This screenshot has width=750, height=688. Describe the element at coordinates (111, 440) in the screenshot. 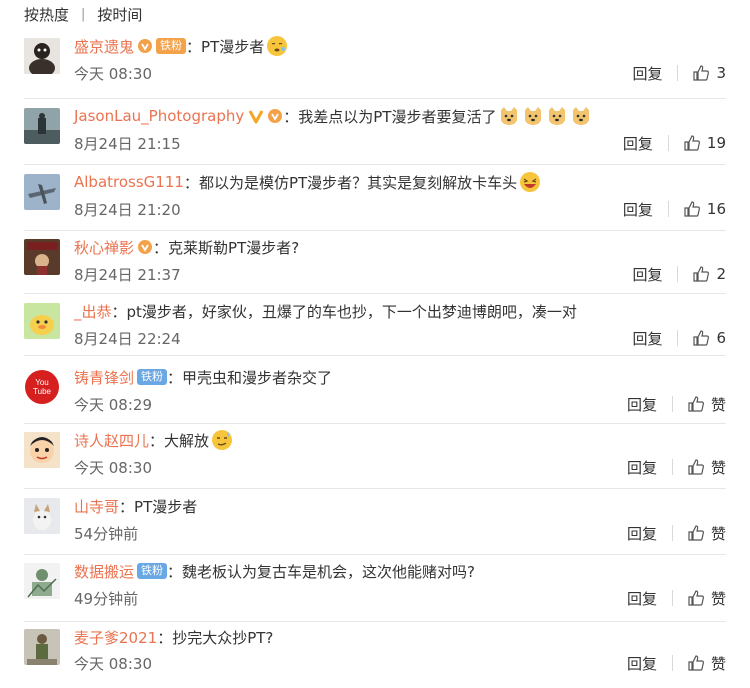

I see `username: 诗人赵四儿` at that location.